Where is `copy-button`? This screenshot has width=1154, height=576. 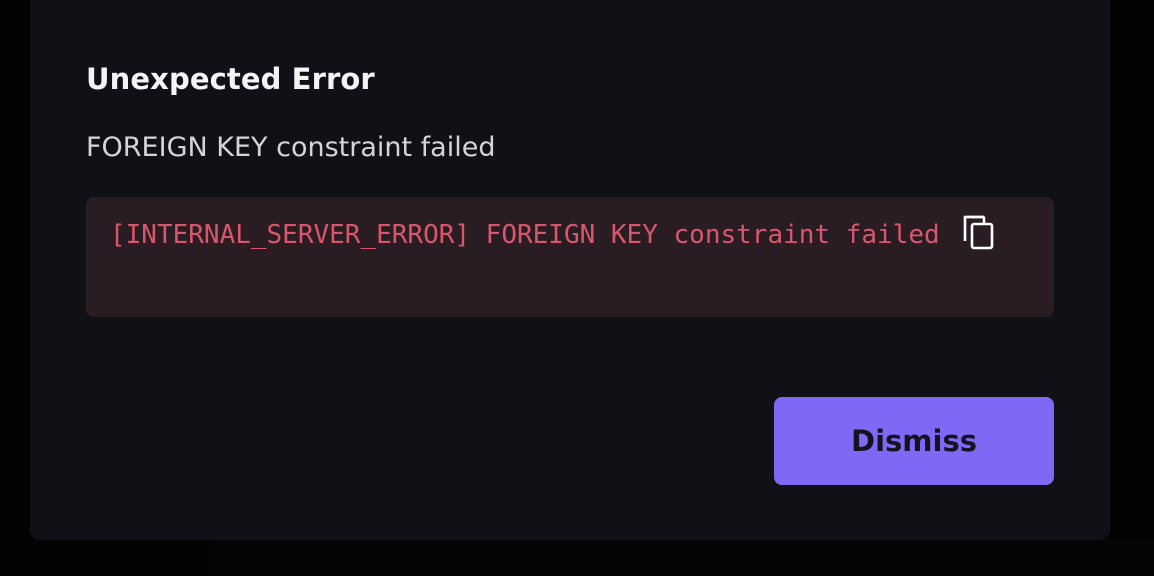
copy-button is located at coordinates (979, 232).